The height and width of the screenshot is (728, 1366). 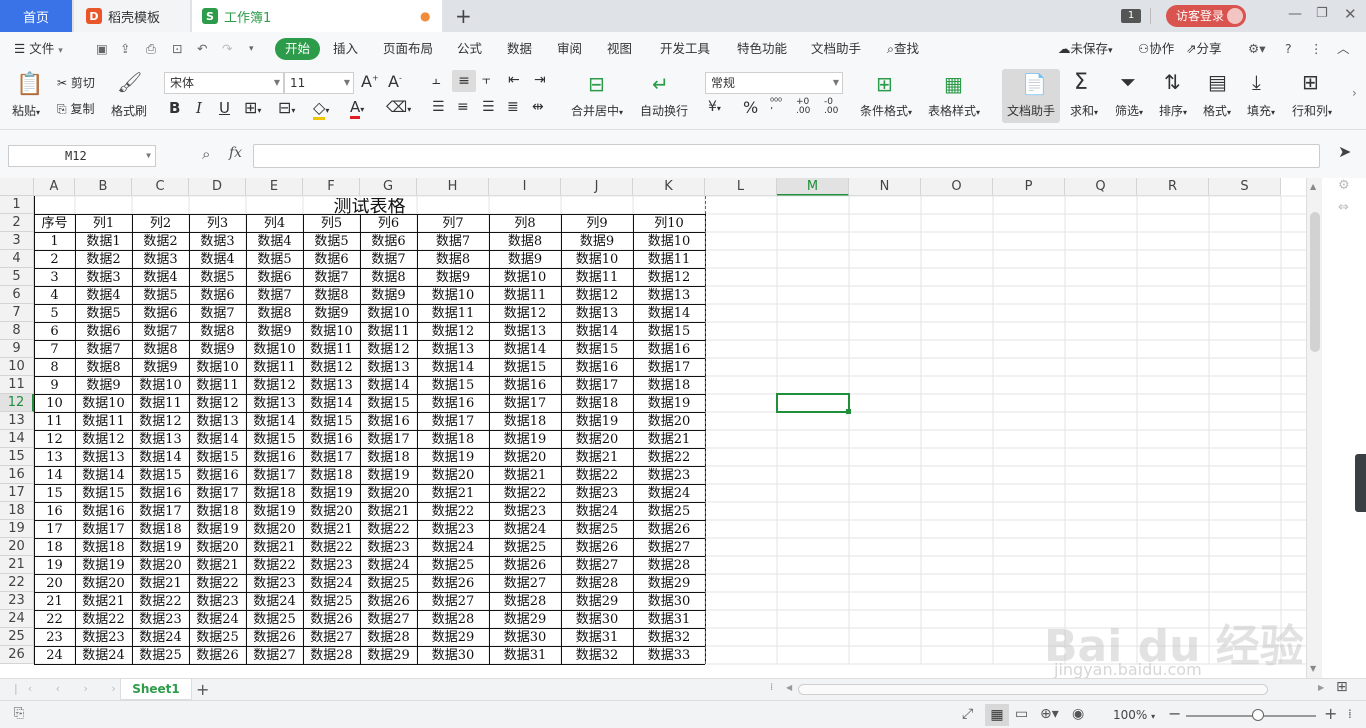 What do you see at coordinates (160, 224) in the screenshot?
I see `table-header-cell: 列2` at bounding box center [160, 224].